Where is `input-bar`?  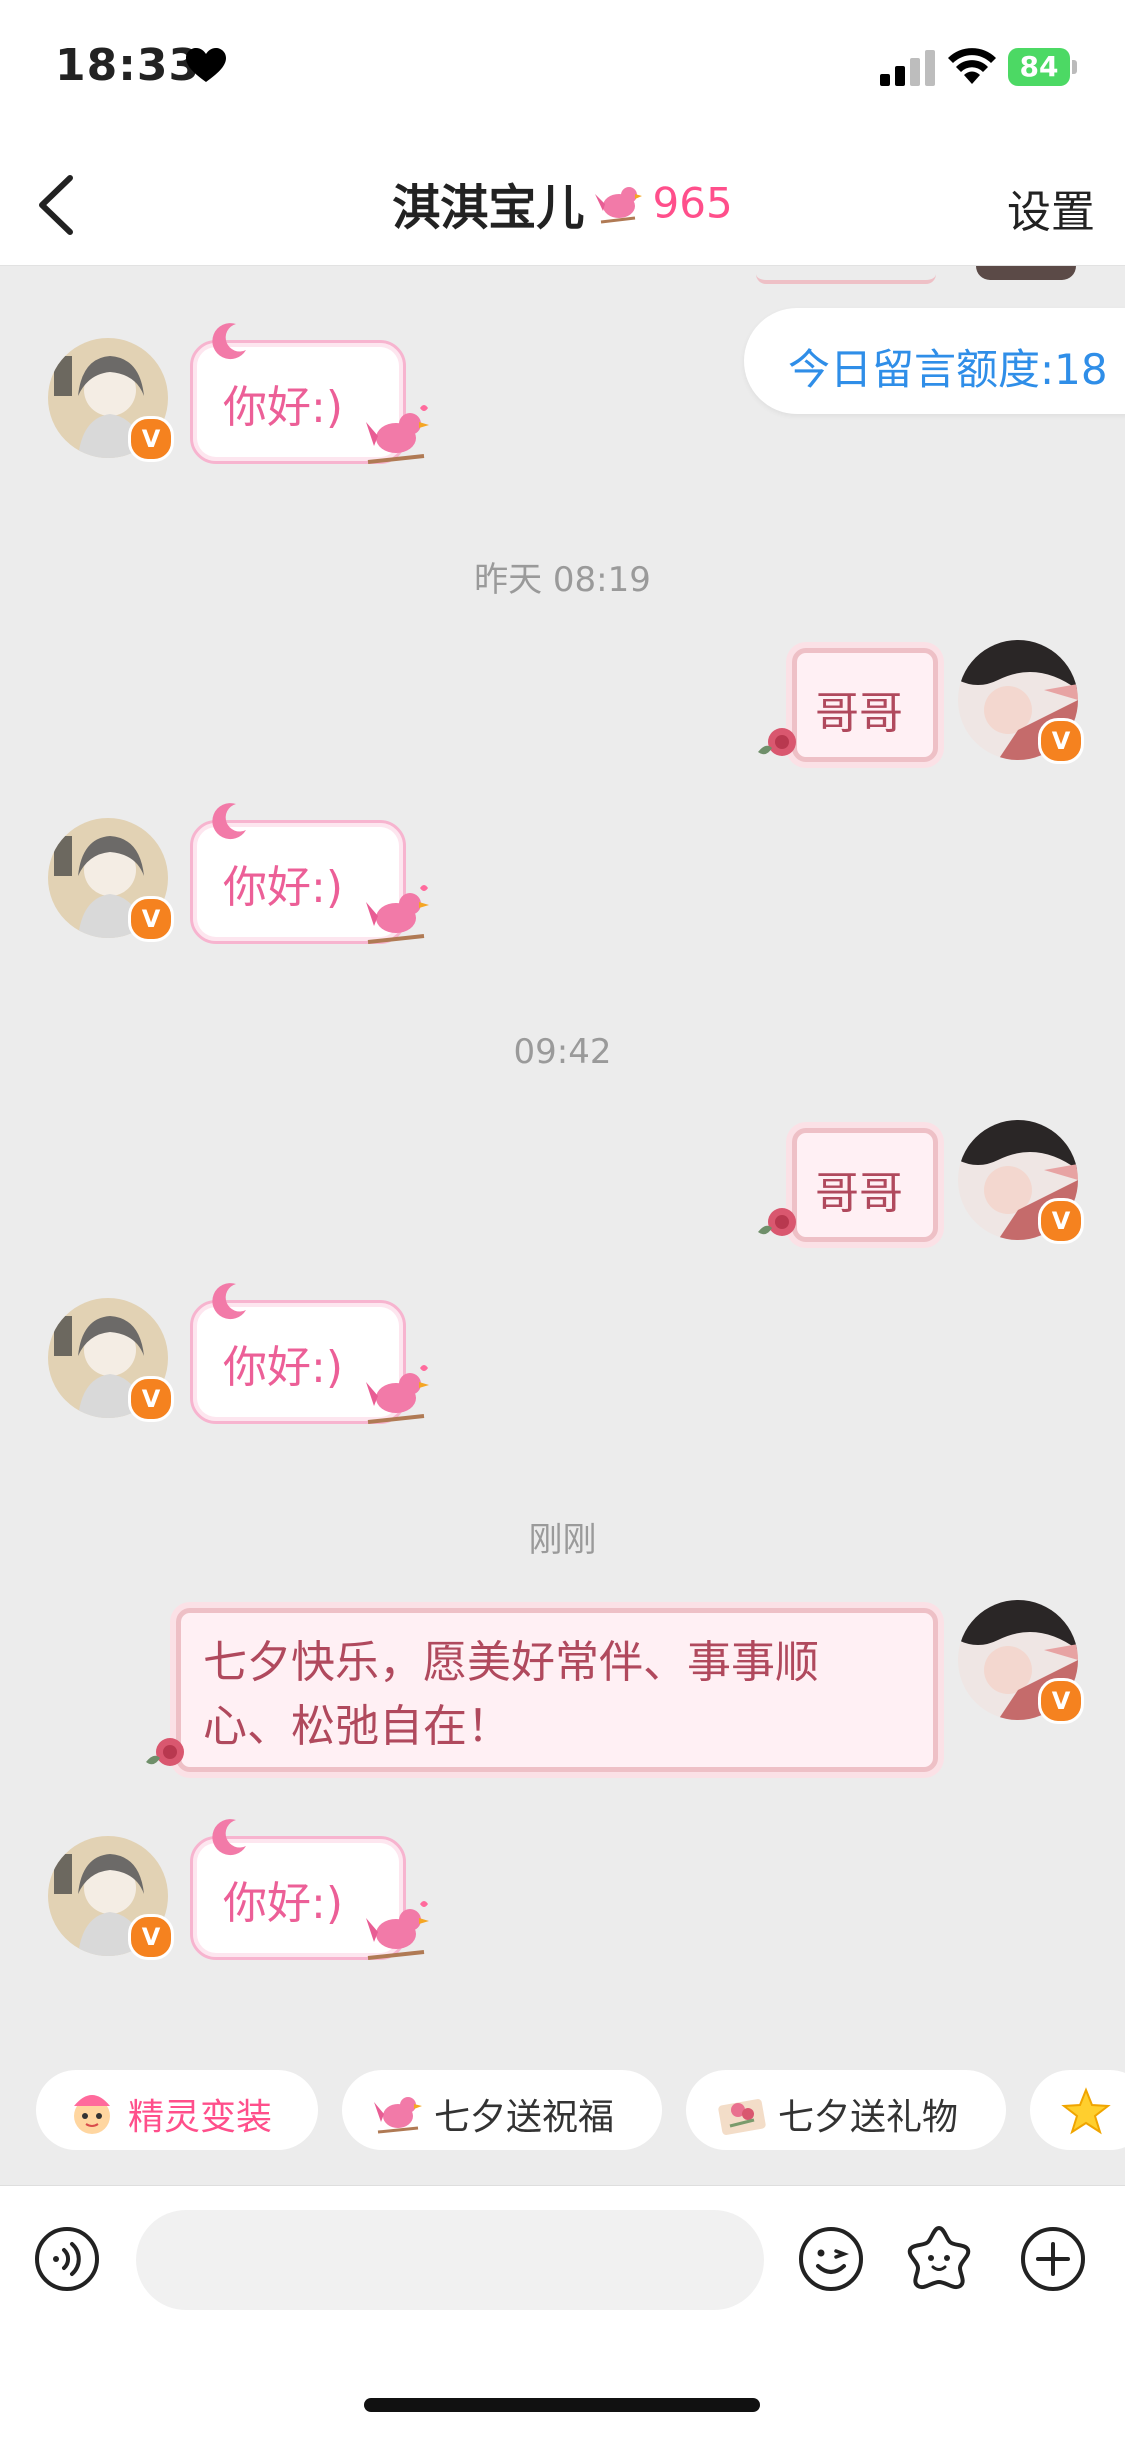
input-bar is located at coordinates (562, 2311).